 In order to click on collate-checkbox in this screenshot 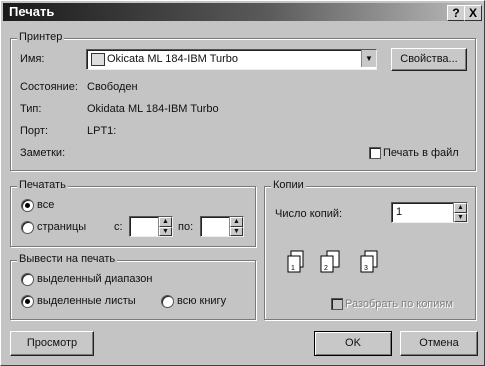, I will do `click(337, 304)`.